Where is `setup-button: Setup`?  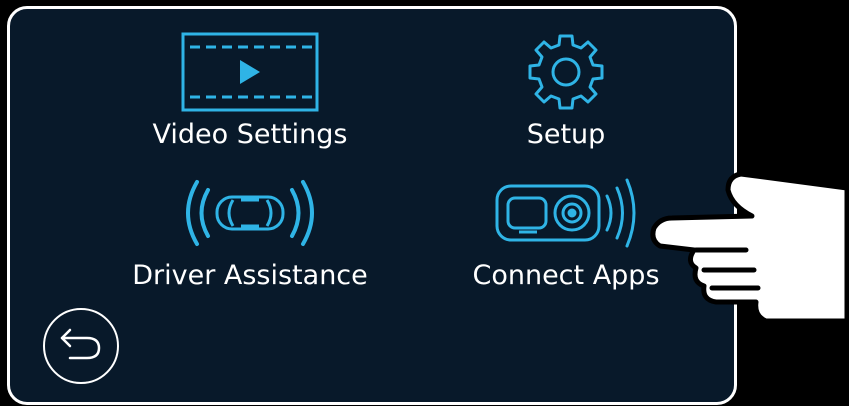 setup-button: Setup is located at coordinates (566, 89).